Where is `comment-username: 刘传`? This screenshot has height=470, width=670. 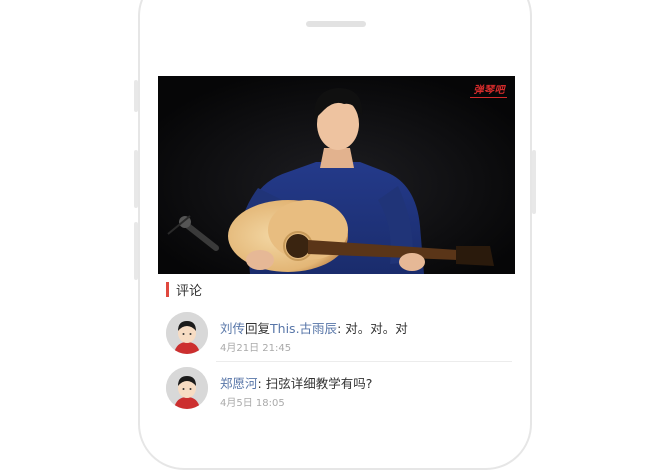 comment-username: 刘传 is located at coordinates (232, 328).